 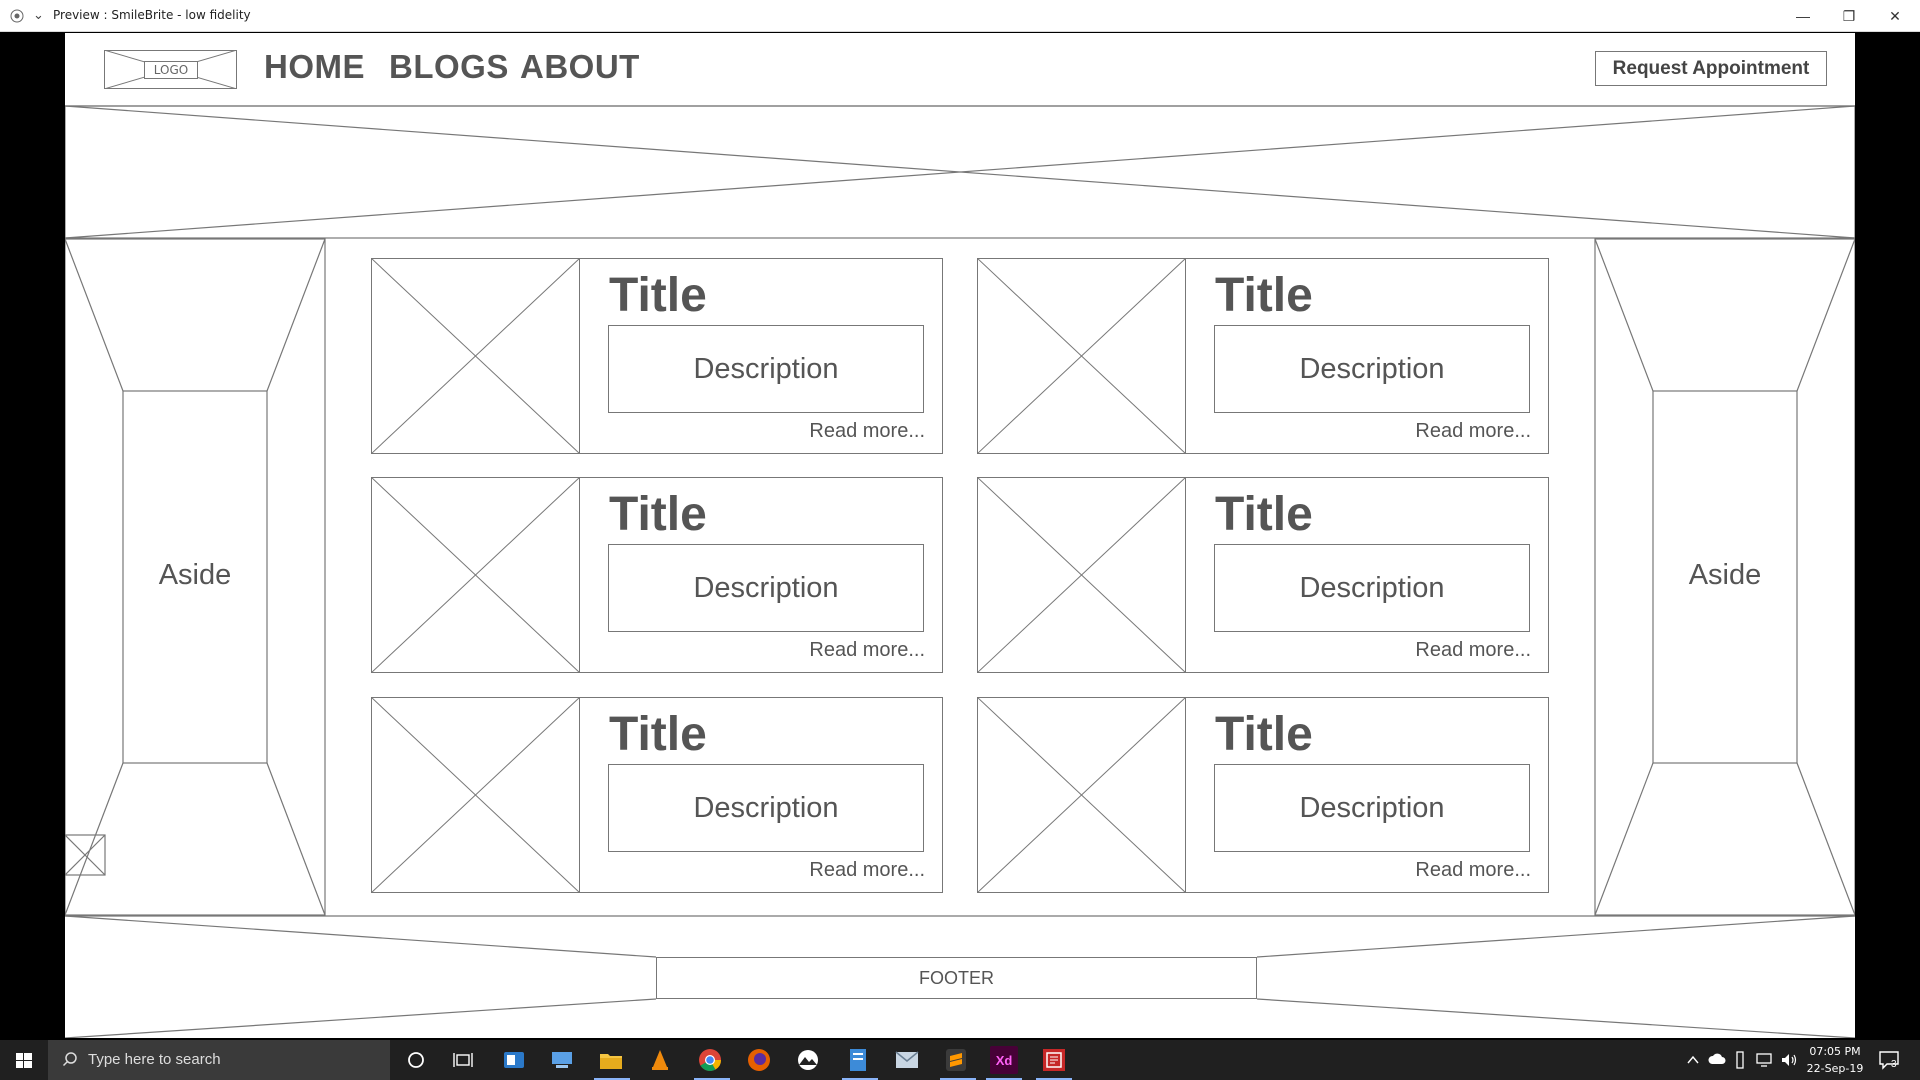 What do you see at coordinates (1789, 1060) in the screenshot?
I see `volume-icon` at bounding box center [1789, 1060].